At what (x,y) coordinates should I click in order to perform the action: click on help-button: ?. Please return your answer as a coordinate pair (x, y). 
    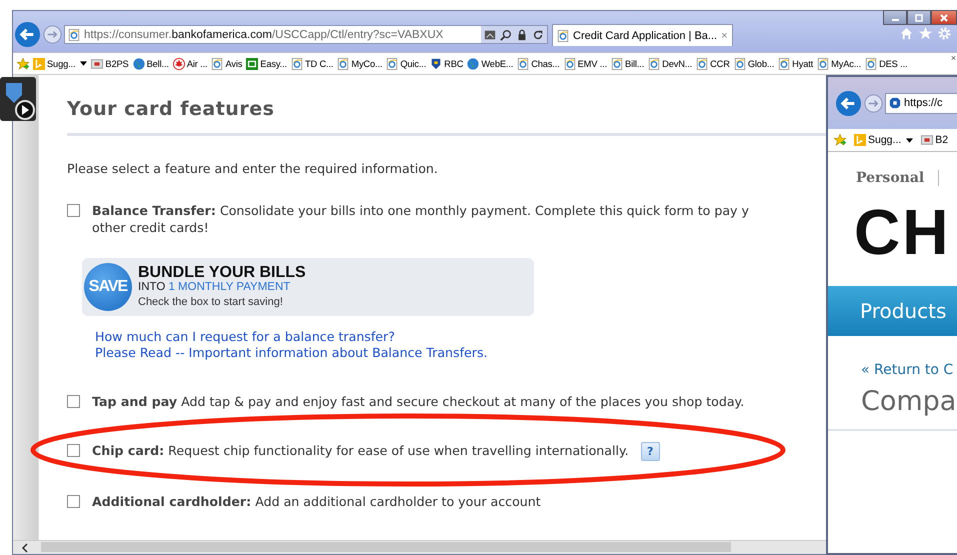
    Looking at the image, I should click on (650, 451).